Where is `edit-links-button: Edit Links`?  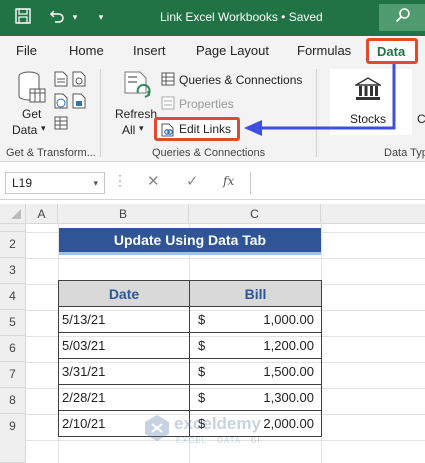
edit-links-button: Edit Links is located at coordinates (197, 129).